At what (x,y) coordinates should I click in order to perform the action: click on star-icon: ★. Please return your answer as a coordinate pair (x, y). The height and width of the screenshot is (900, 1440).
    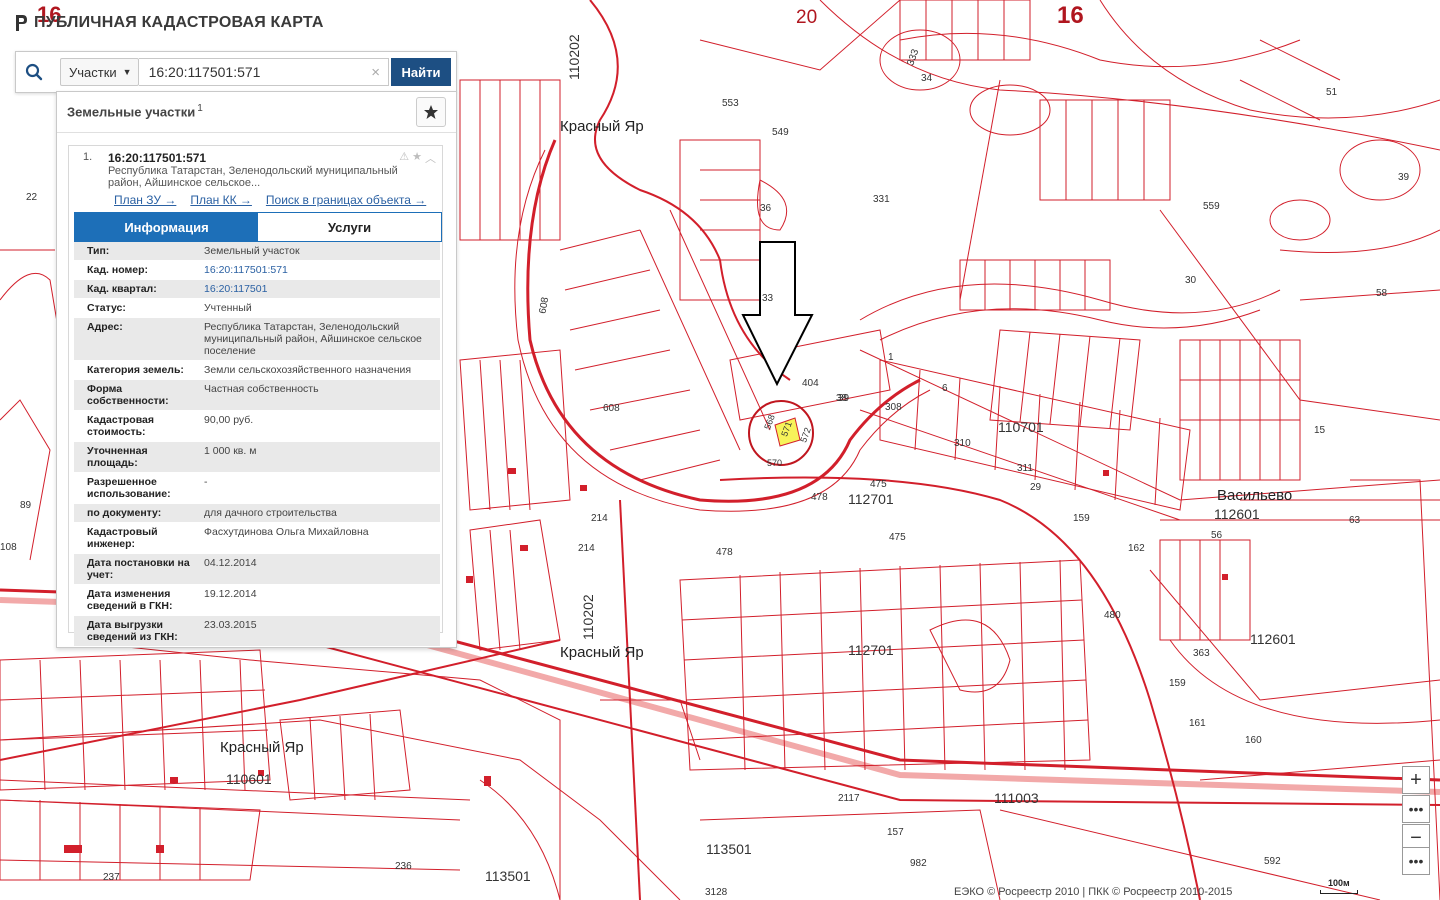
    Looking at the image, I should click on (417, 158).